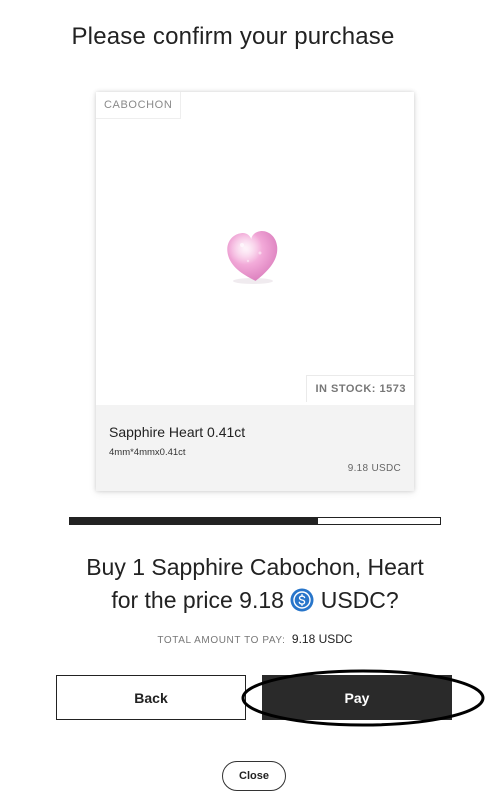 This screenshot has width=500, height=800. I want to click on product-name: Sapphire Heart 0.41ct, so click(177, 432).